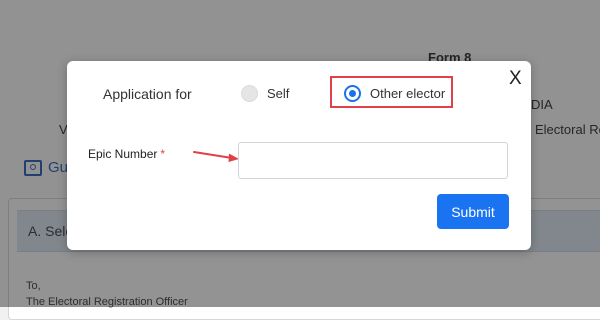  What do you see at coordinates (515, 79) in the screenshot?
I see `close-icon: X` at bounding box center [515, 79].